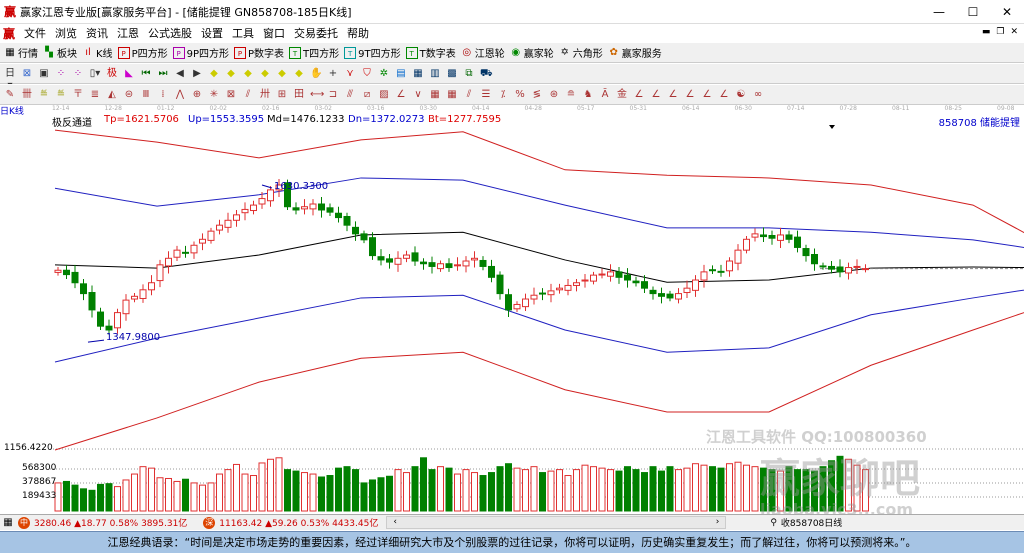  What do you see at coordinates (350, 95) in the screenshot?
I see `rays-icon: ⫻` at bounding box center [350, 95].